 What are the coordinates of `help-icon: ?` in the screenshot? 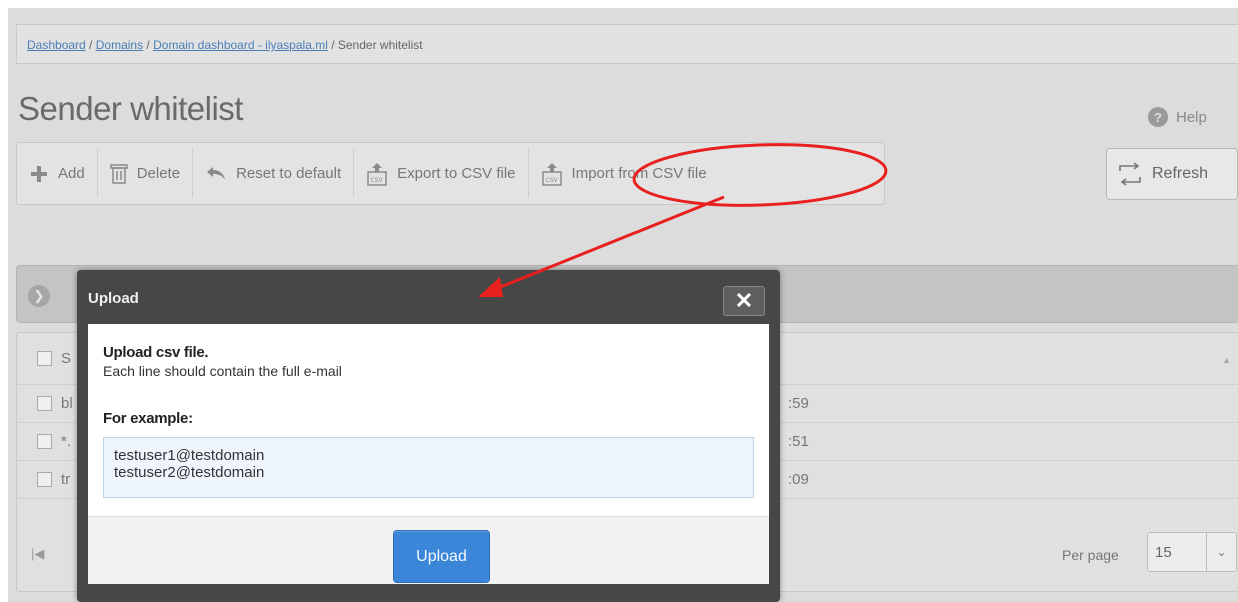 It's located at (1158, 117).